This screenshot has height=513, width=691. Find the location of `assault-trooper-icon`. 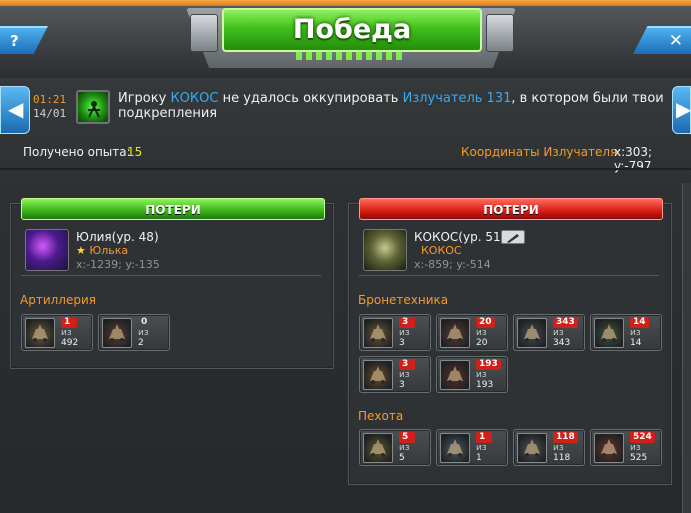

assault-trooper-icon is located at coordinates (609, 448).